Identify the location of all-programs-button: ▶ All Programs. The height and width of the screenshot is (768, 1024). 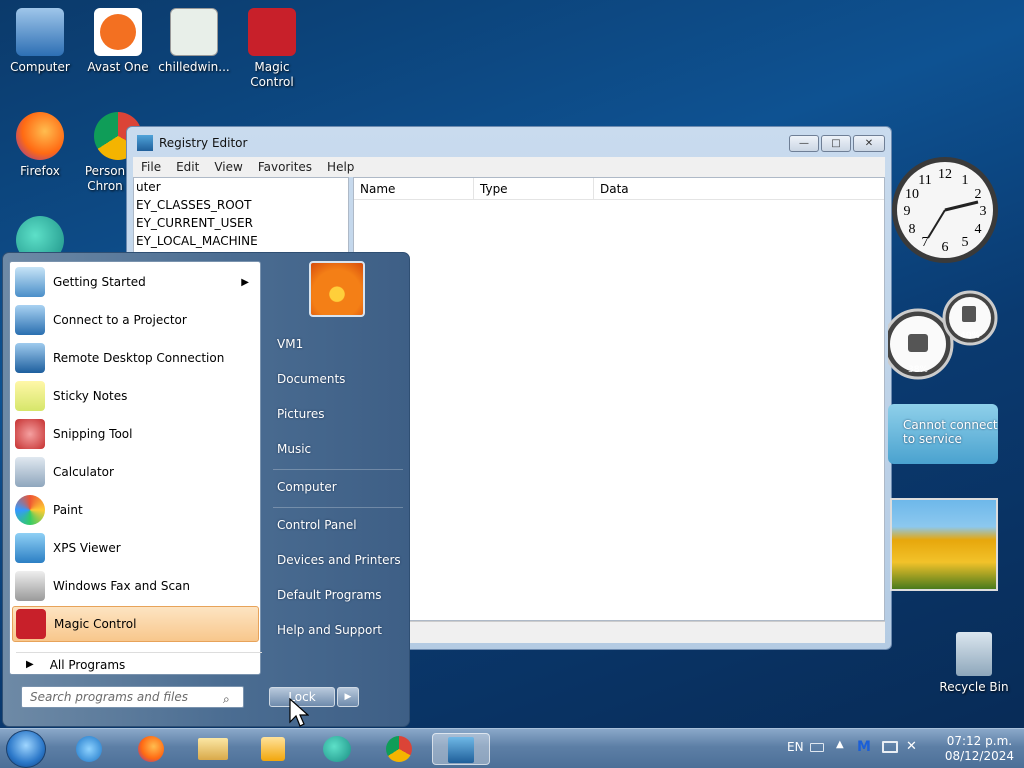
(139, 664).